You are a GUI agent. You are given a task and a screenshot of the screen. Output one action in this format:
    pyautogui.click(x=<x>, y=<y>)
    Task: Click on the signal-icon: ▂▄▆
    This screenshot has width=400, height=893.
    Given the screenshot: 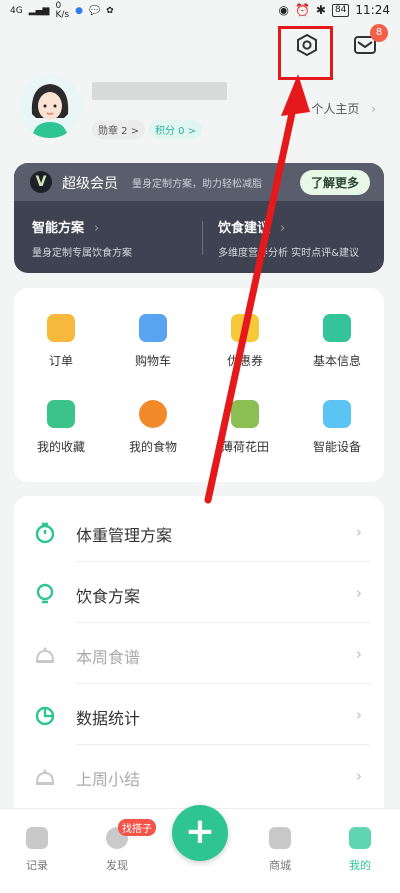 What is the action you would take?
    pyautogui.click(x=39, y=11)
    